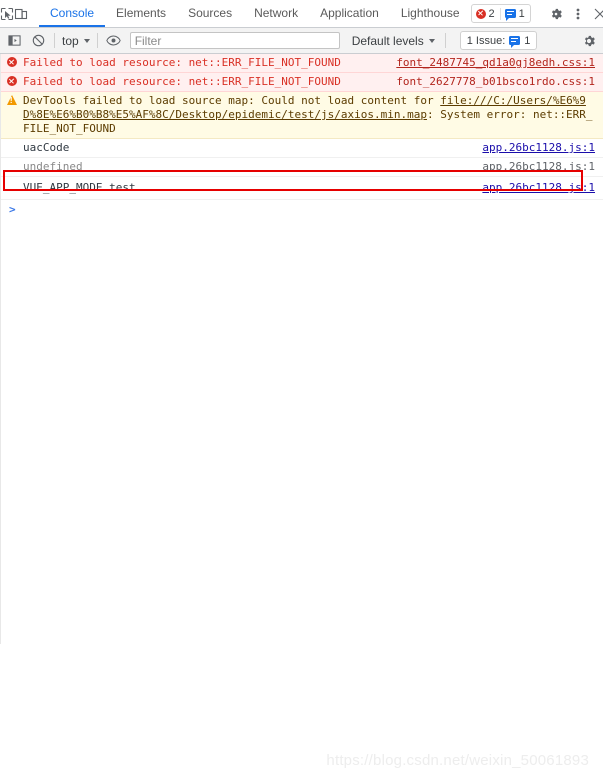 The image size is (603, 781). I want to click on tab-console-label: Console, so click(72, 12).